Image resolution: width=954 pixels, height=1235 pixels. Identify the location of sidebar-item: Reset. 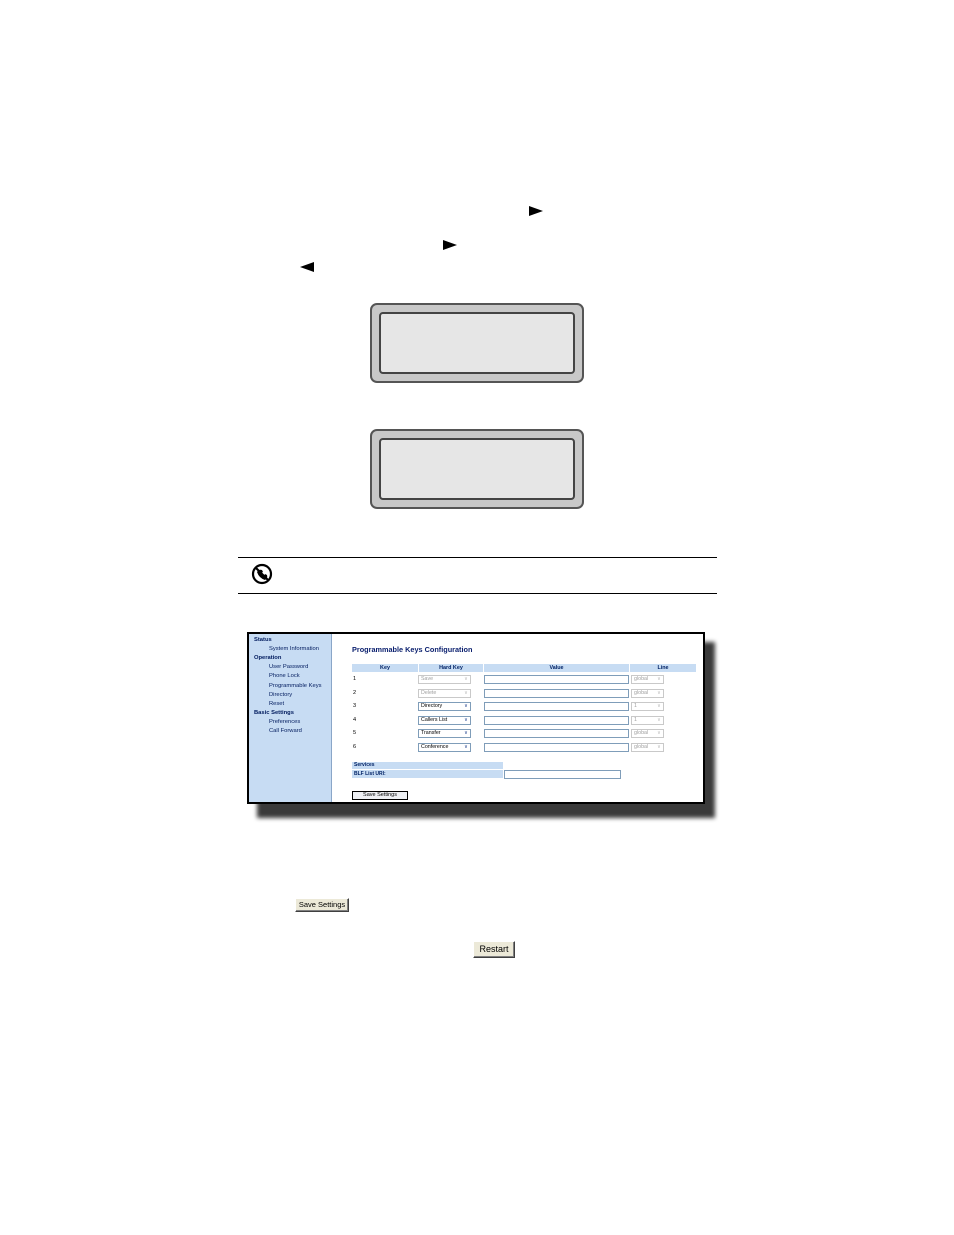
(276, 704).